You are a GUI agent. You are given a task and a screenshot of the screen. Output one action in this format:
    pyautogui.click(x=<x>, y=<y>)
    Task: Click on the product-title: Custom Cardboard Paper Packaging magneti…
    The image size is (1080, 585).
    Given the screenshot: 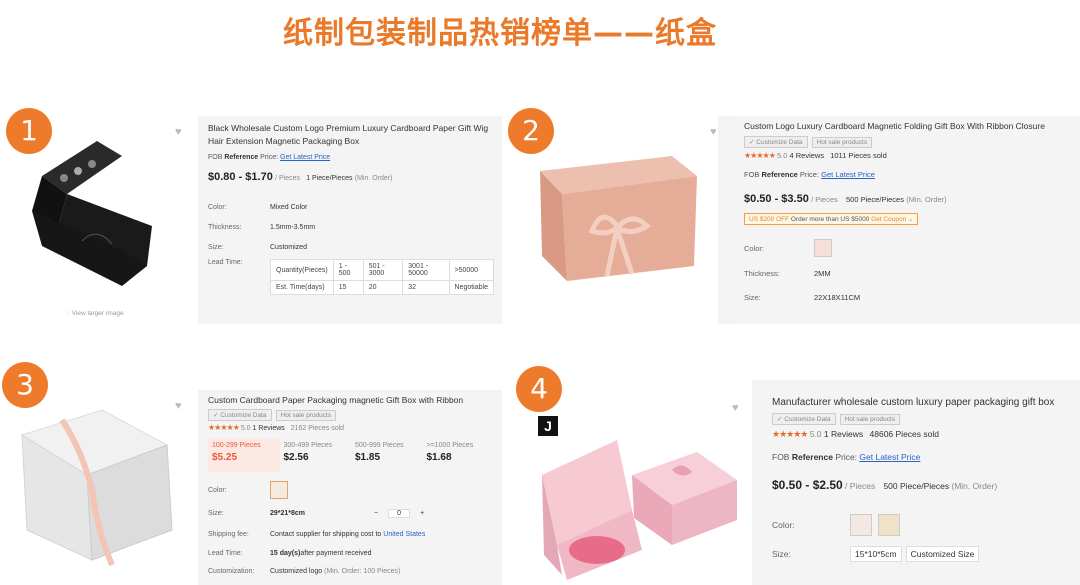 What is the action you would take?
    pyautogui.click(x=351, y=400)
    